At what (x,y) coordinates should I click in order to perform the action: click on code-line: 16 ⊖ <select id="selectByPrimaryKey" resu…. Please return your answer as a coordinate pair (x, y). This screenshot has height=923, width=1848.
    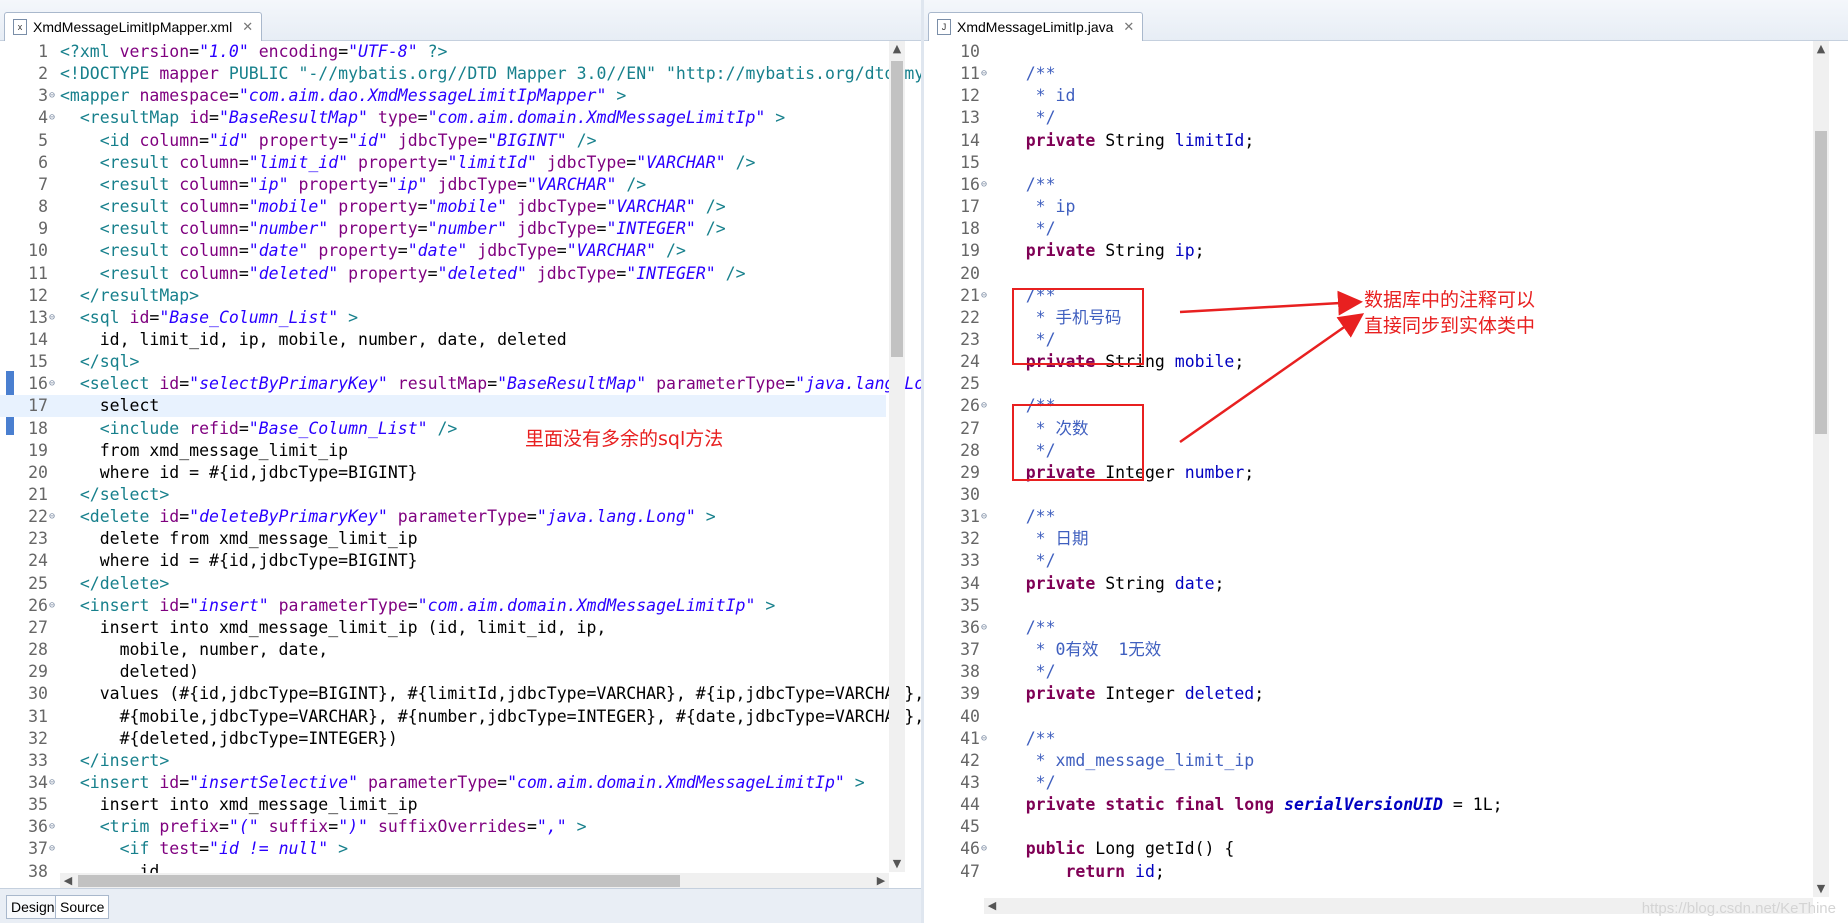
    Looking at the image, I should click on (460, 384).